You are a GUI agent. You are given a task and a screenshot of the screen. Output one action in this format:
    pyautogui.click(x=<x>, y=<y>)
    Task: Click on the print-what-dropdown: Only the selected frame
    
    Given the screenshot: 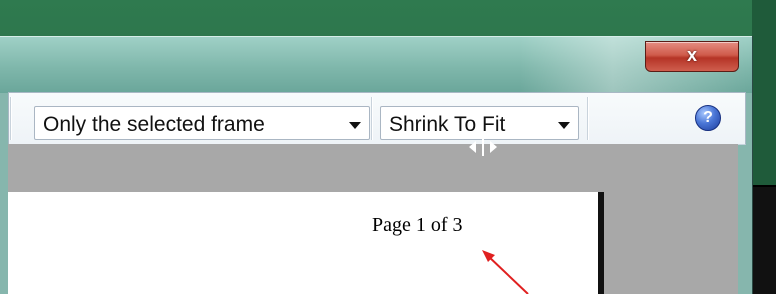 What is the action you would take?
    pyautogui.click(x=202, y=123)
    